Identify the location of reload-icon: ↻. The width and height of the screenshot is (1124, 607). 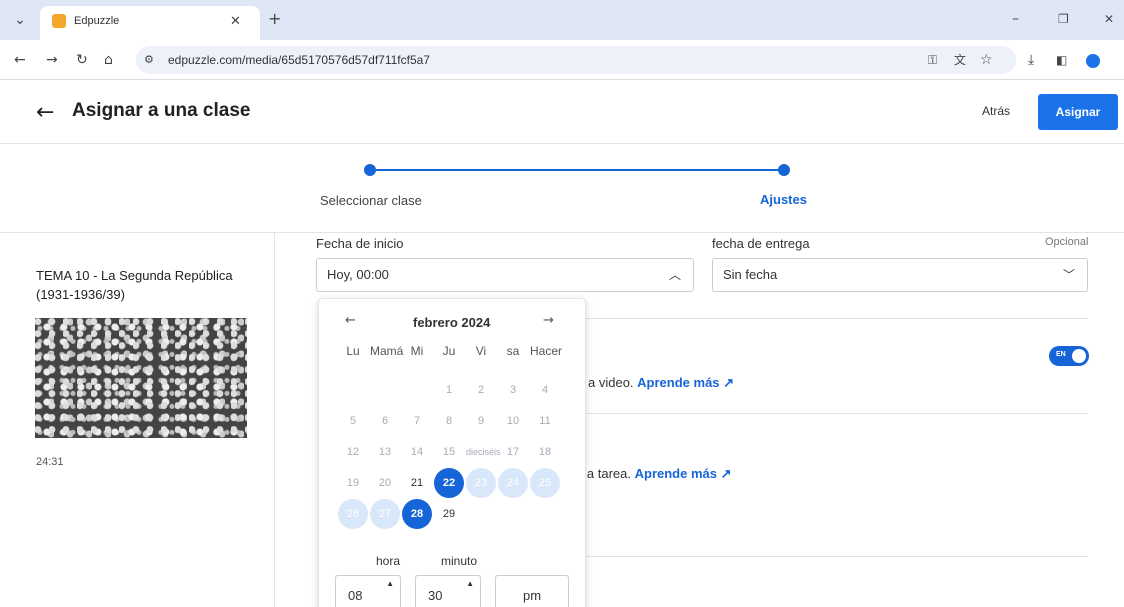
(82, 60).